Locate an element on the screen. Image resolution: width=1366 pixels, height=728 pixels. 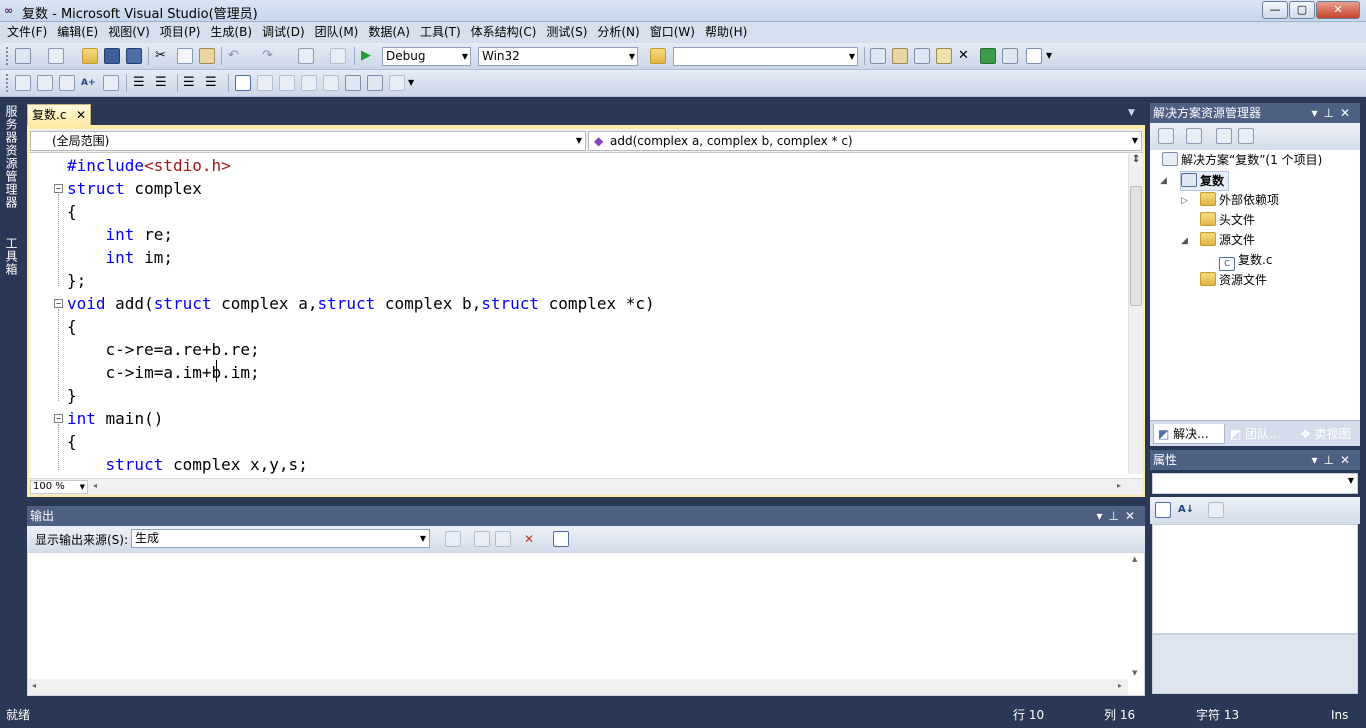
active-files-dropdown-icon: ▼ is located at coordinates (1131, 113).